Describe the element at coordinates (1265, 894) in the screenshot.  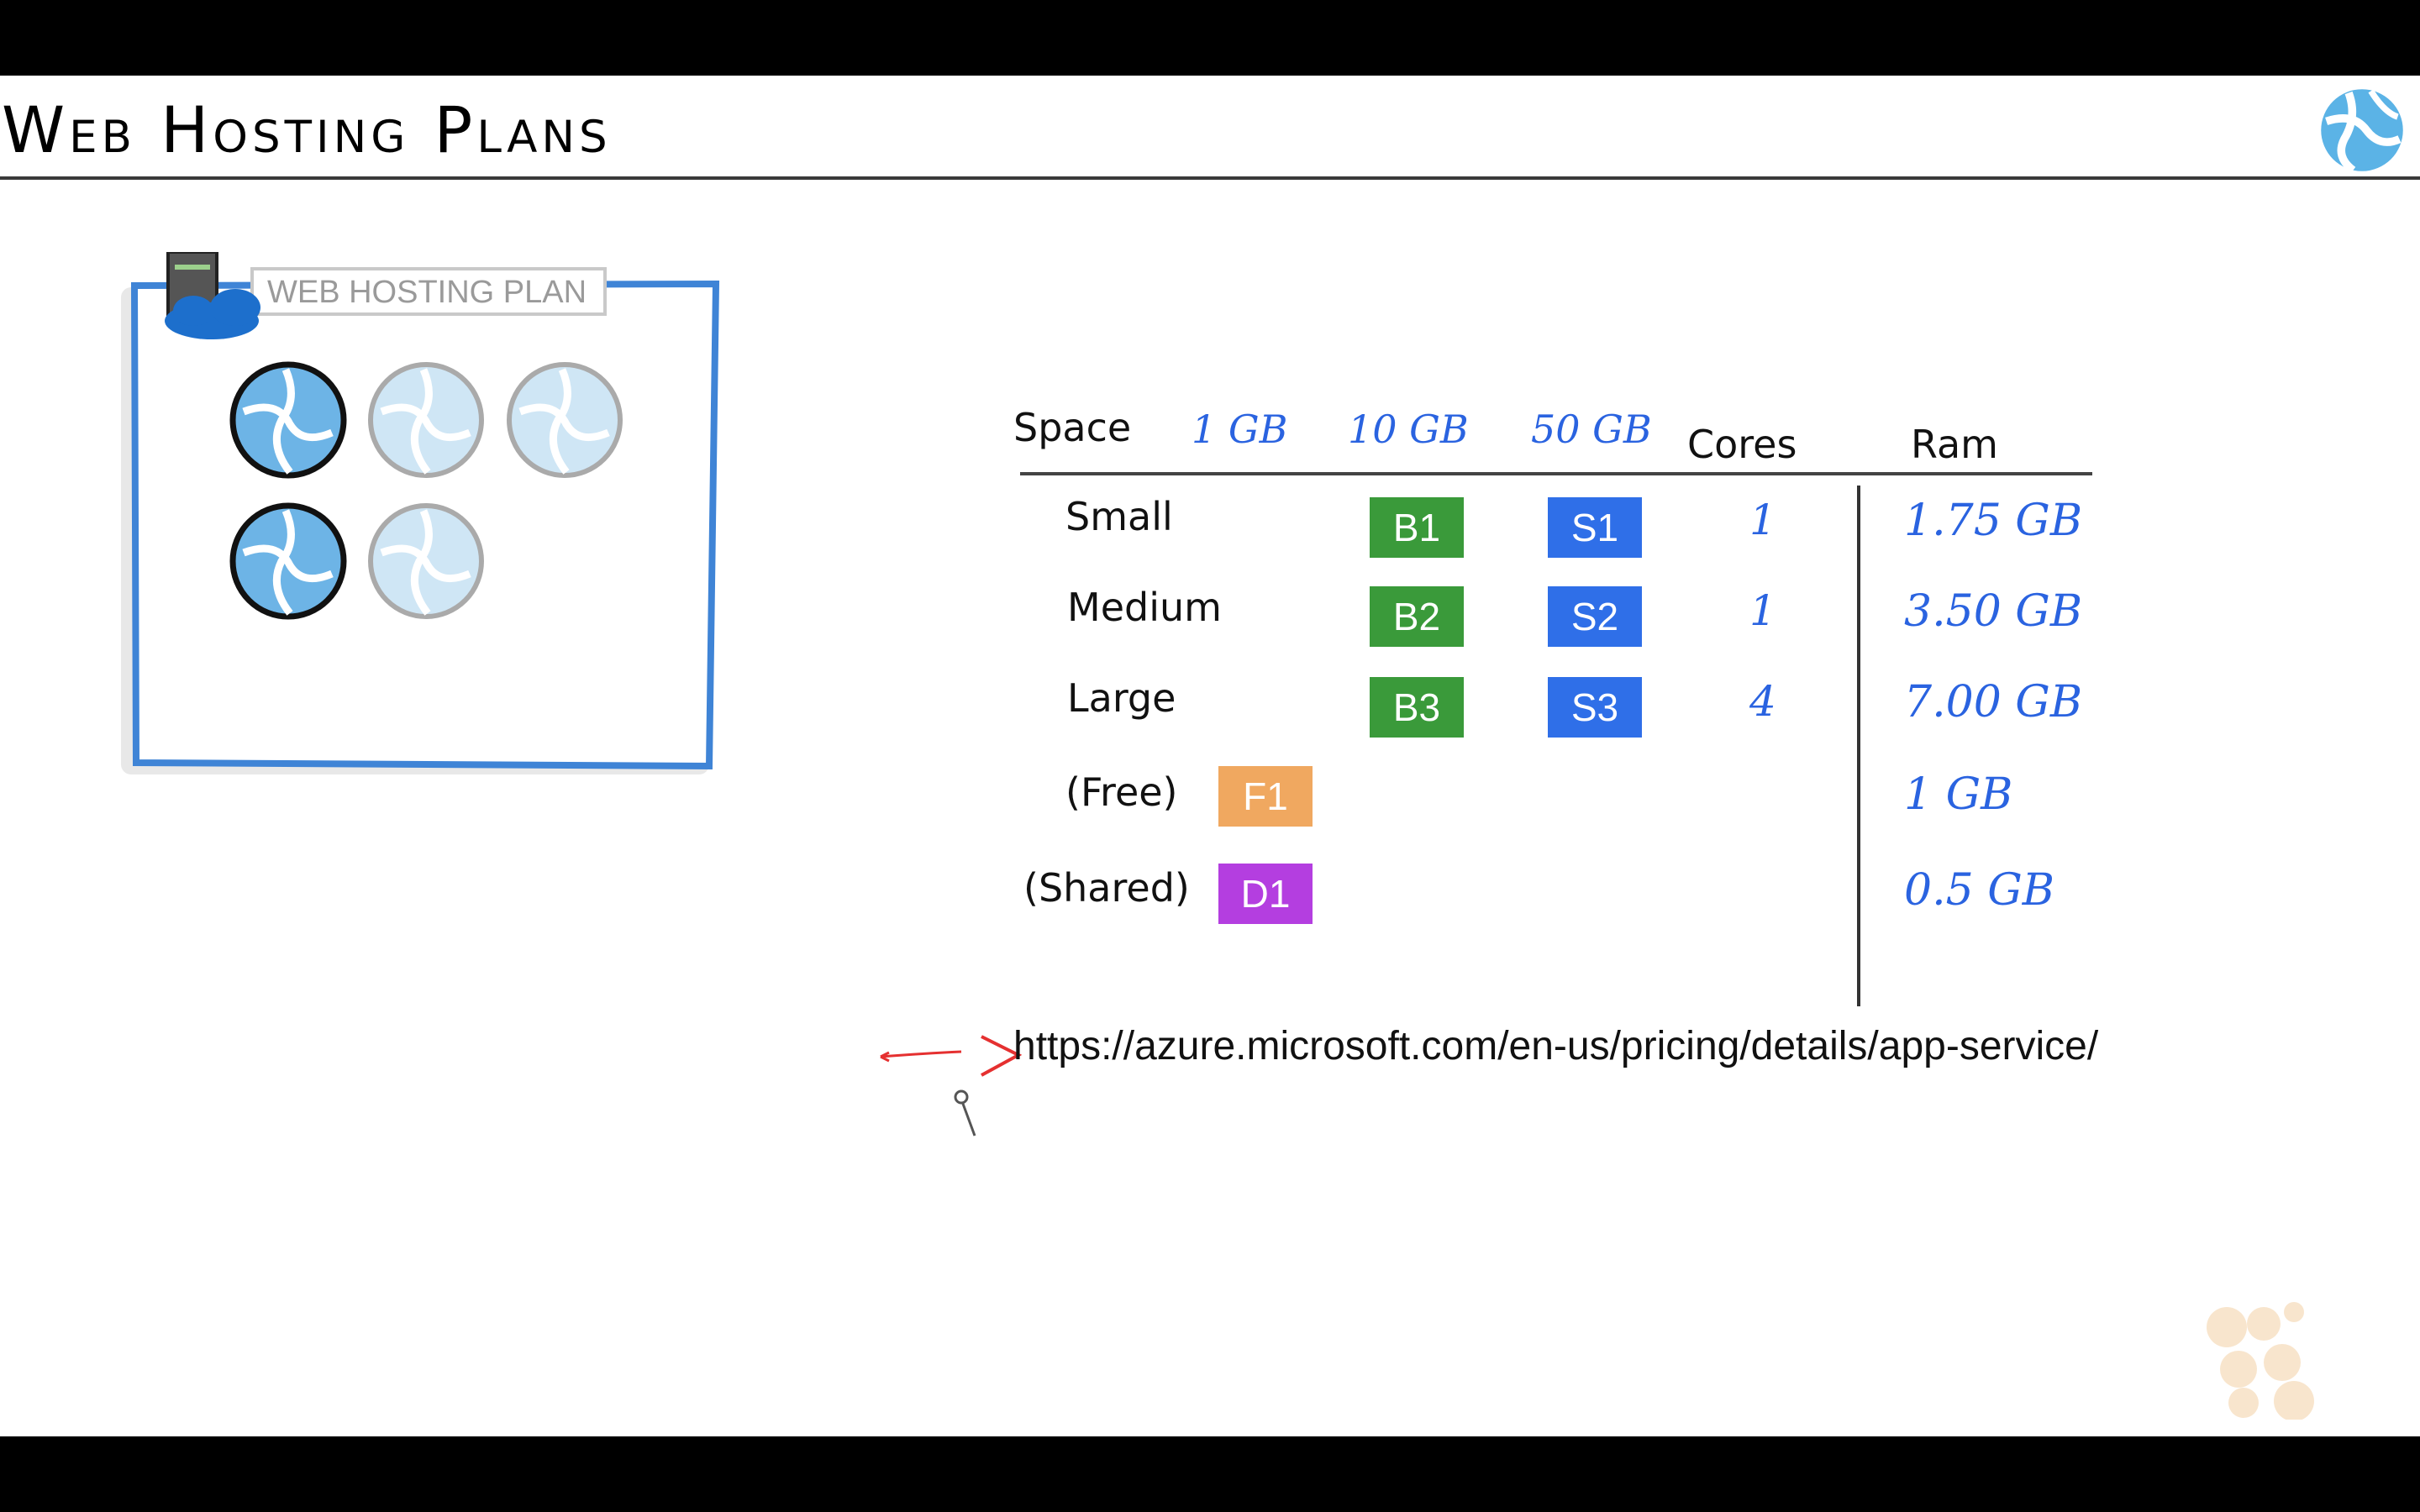
I see `tier-d1-badge: D1` at that location.